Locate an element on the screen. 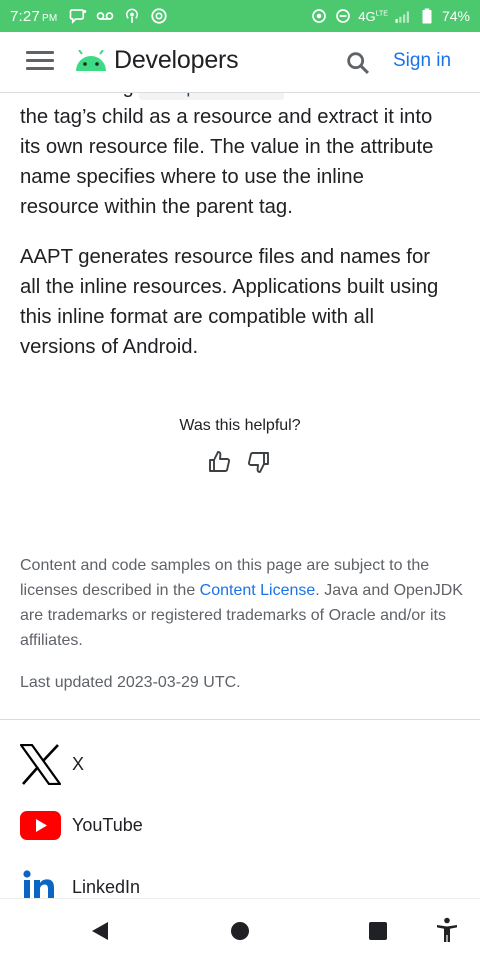 The width and height of the screenshot is (480, 960). podcast-icon is located at coordinates (132, 15).